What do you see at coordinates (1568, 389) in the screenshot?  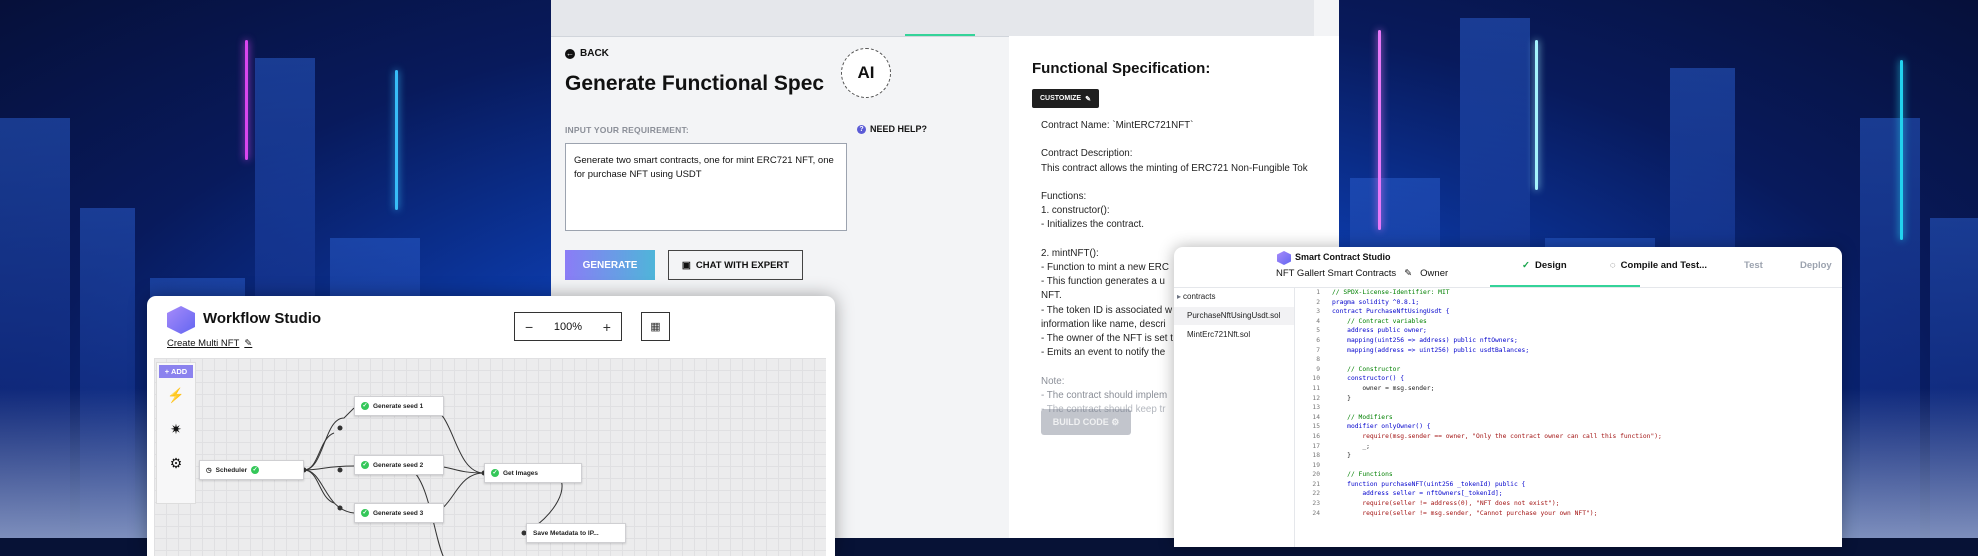 I see `code-line: 11 owner = msg.sender;` at bounding box center [1568, 389].